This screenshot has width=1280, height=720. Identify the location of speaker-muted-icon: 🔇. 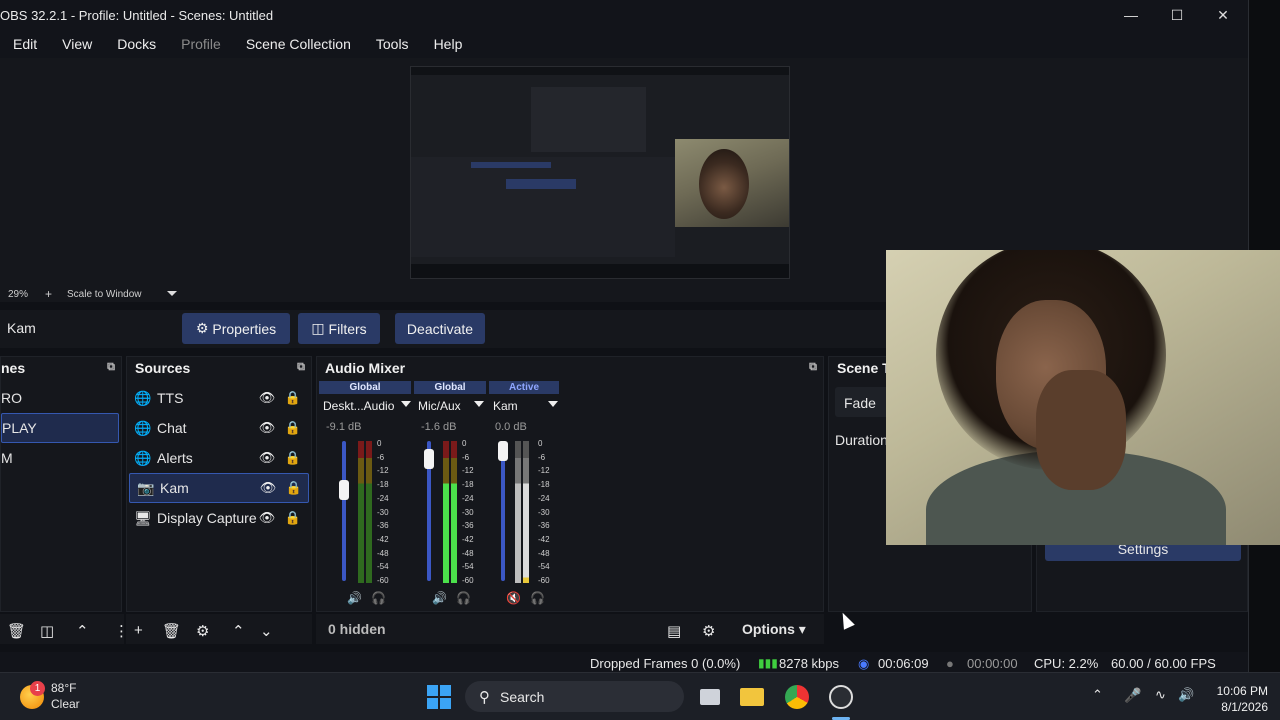
(513, 598).